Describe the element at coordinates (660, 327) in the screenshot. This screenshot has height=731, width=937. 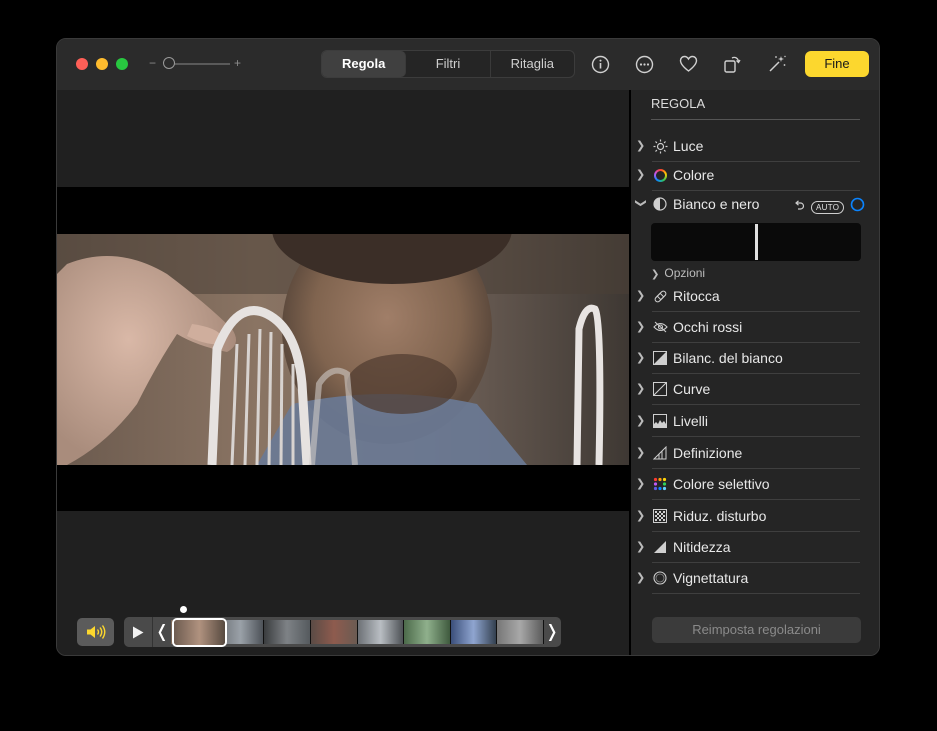
I see `eye-slash-icon` at that location.